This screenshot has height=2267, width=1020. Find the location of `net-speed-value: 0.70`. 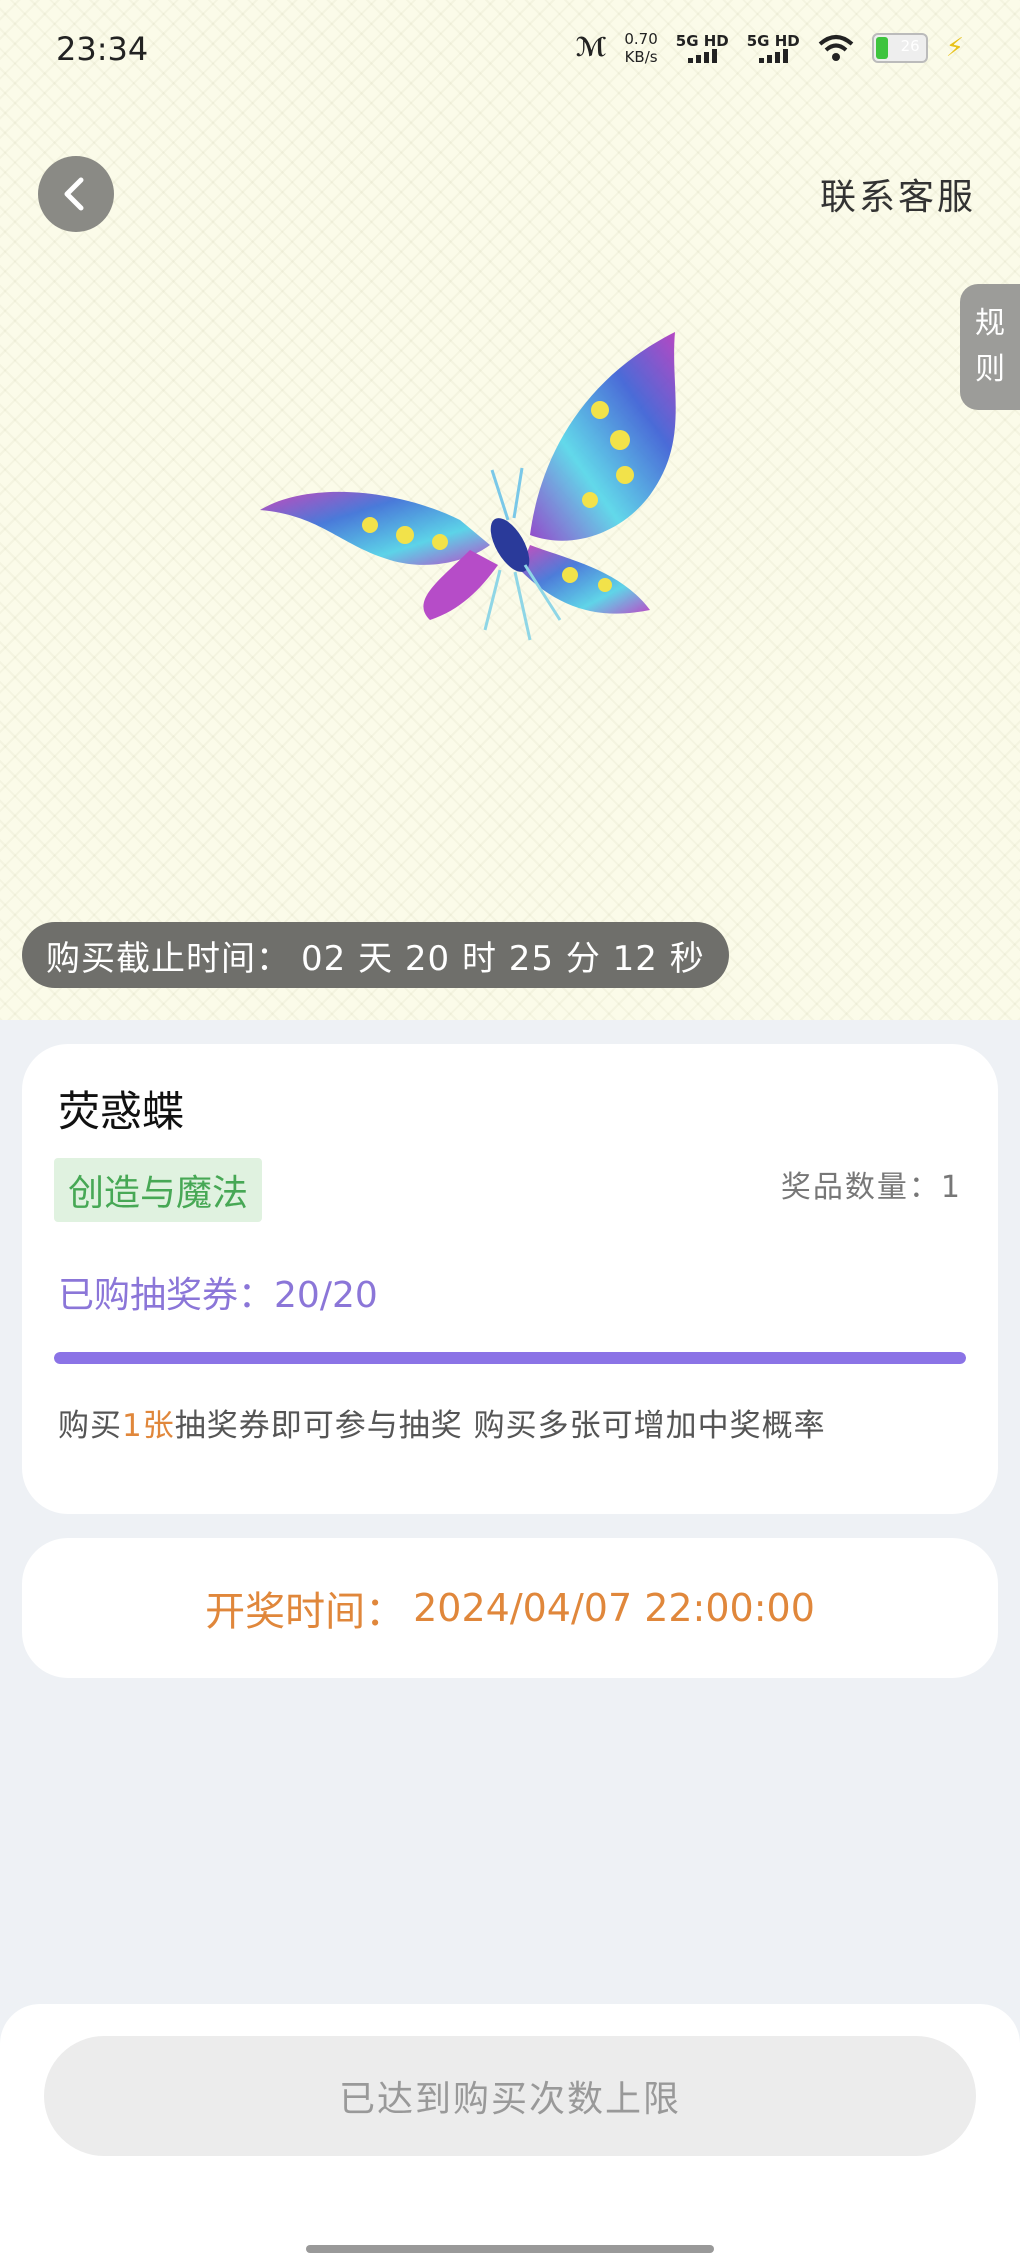

net-speed-value: 0.70 is located at coordinates (641, 39).